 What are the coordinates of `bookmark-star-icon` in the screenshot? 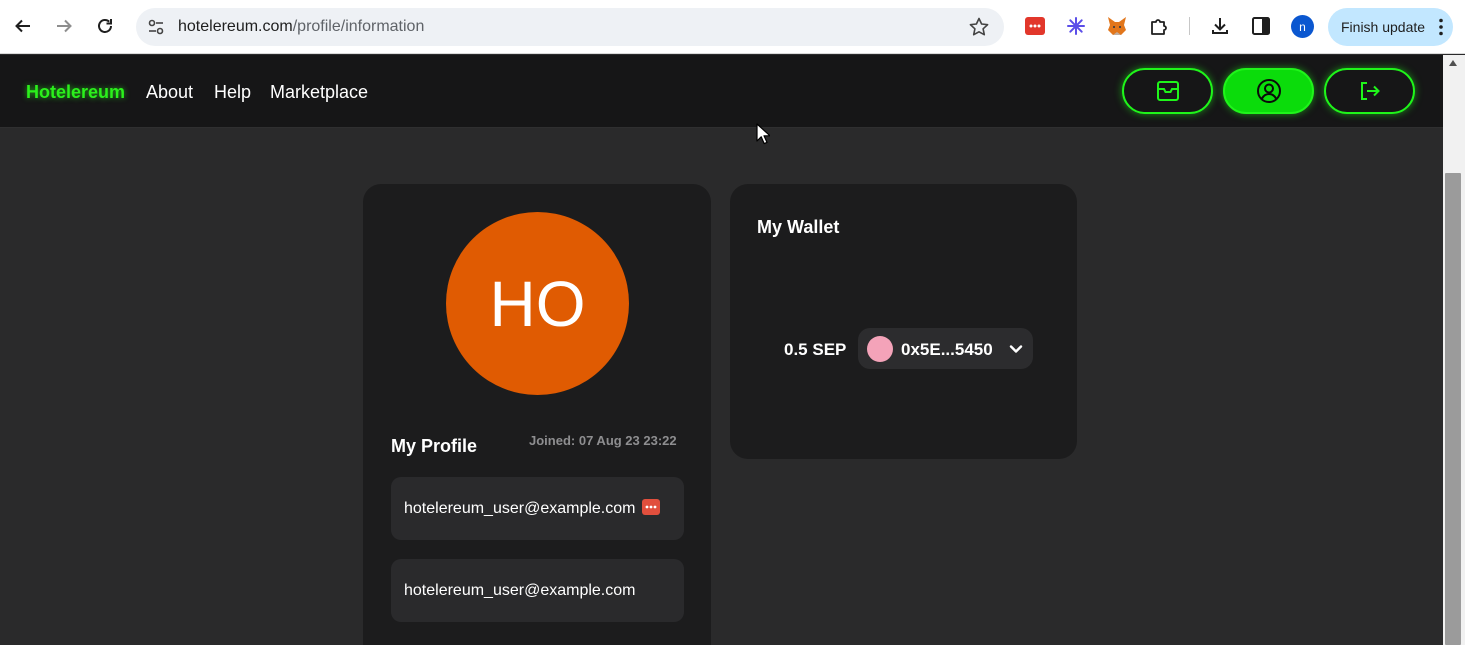 It's located at (979, 27).